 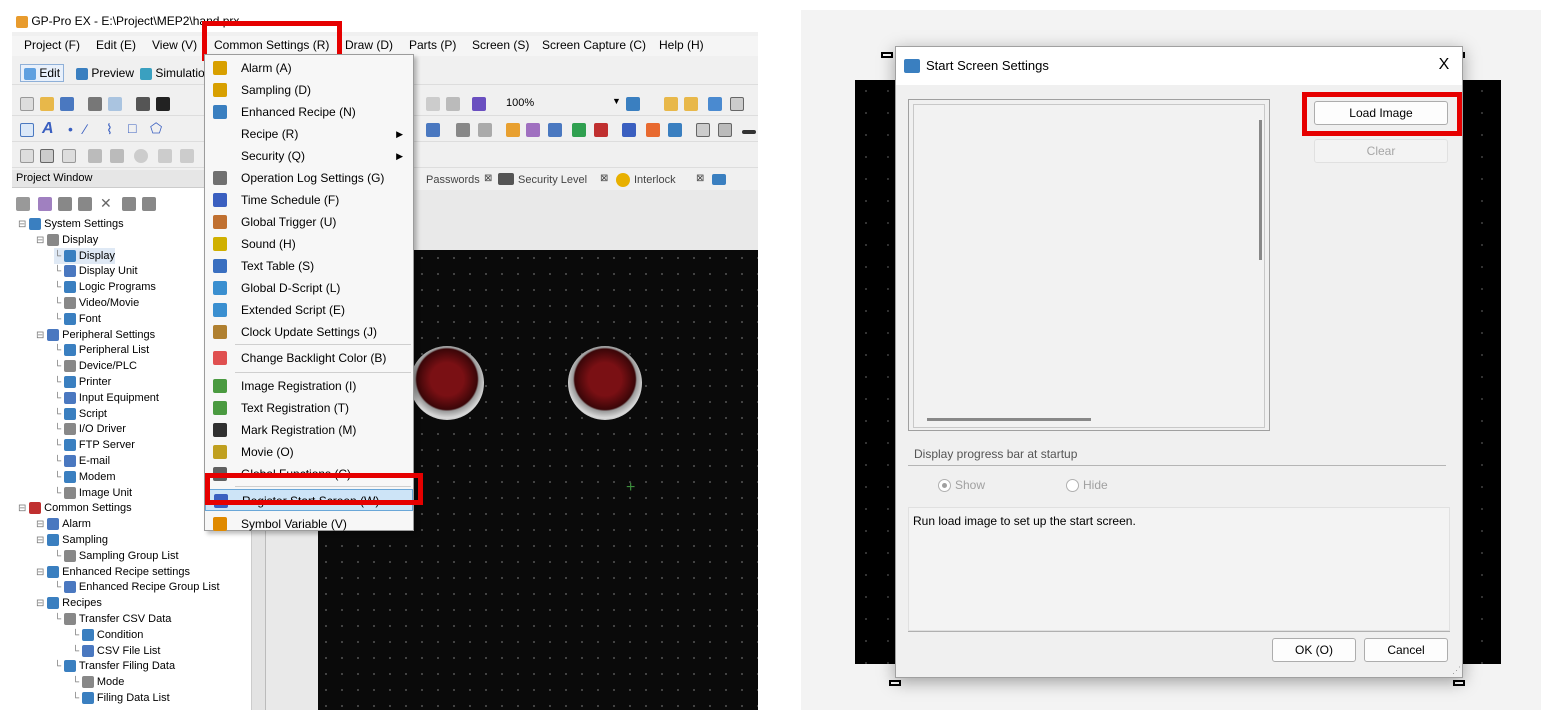 What do you see at coordinates (433, 130) in the screenshot?
I see `window-icon` at bounding box center [433, 130].